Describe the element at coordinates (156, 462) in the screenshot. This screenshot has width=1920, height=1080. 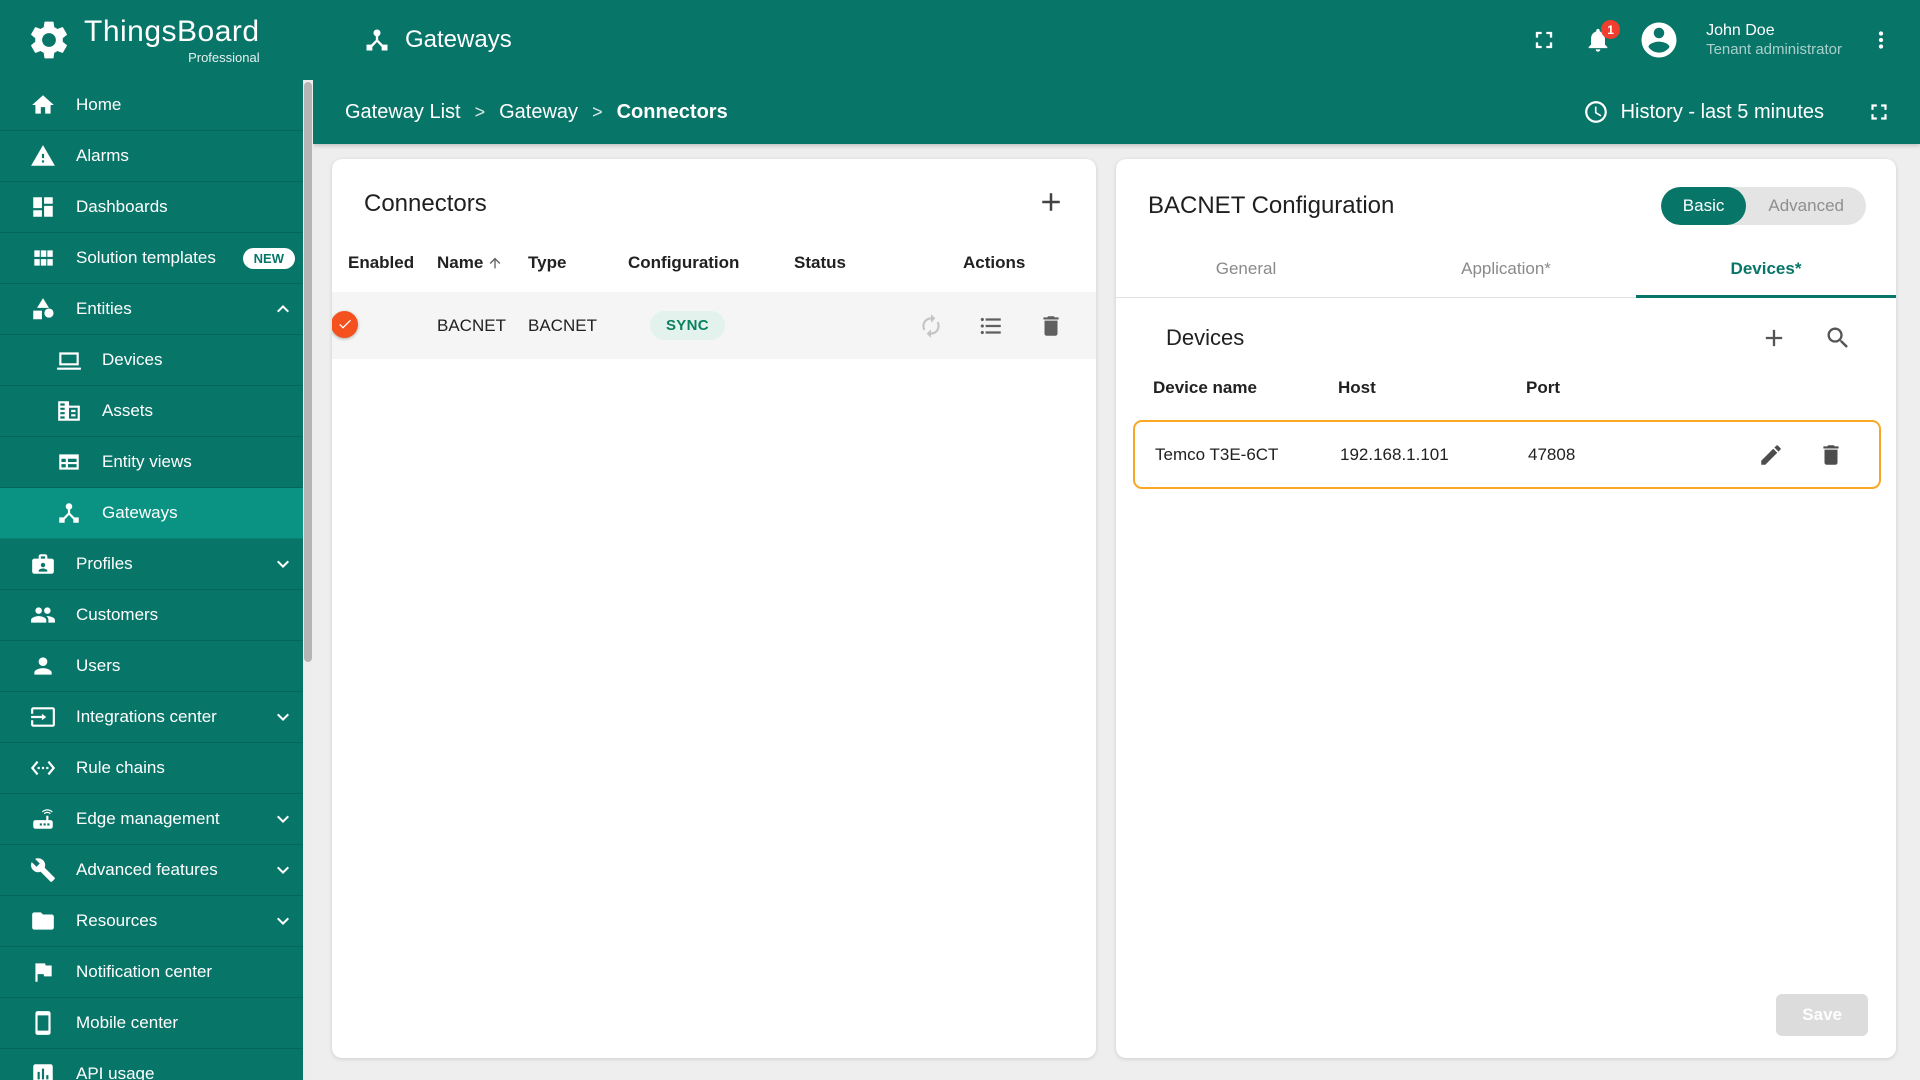
I see `sidebar-item-entity-views: Entity views` at that location.